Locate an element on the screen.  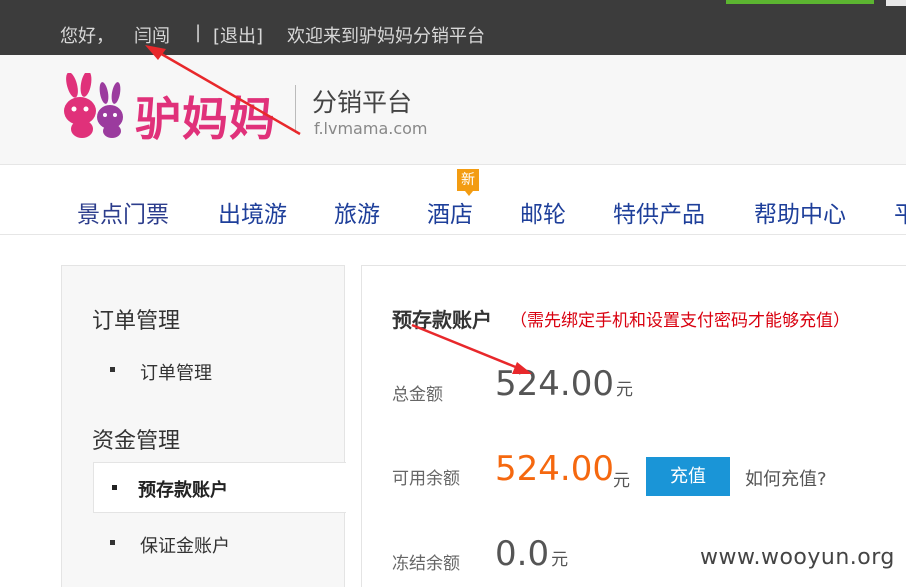
sidebar-item-deposit-account: 保证金账户 is located at coordinates (170, 545).